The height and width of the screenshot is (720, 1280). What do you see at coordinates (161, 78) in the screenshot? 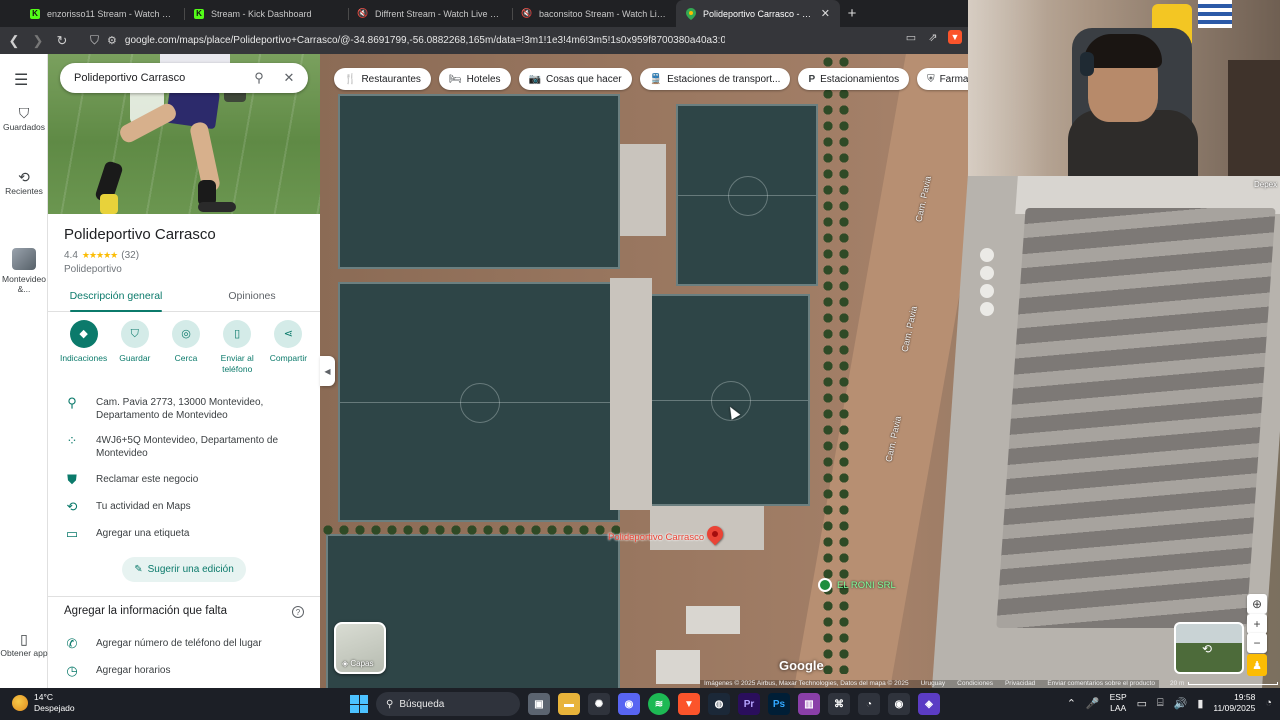
I see `search-input: Polideportivo Carrasco` at bounding box center [161, 78].